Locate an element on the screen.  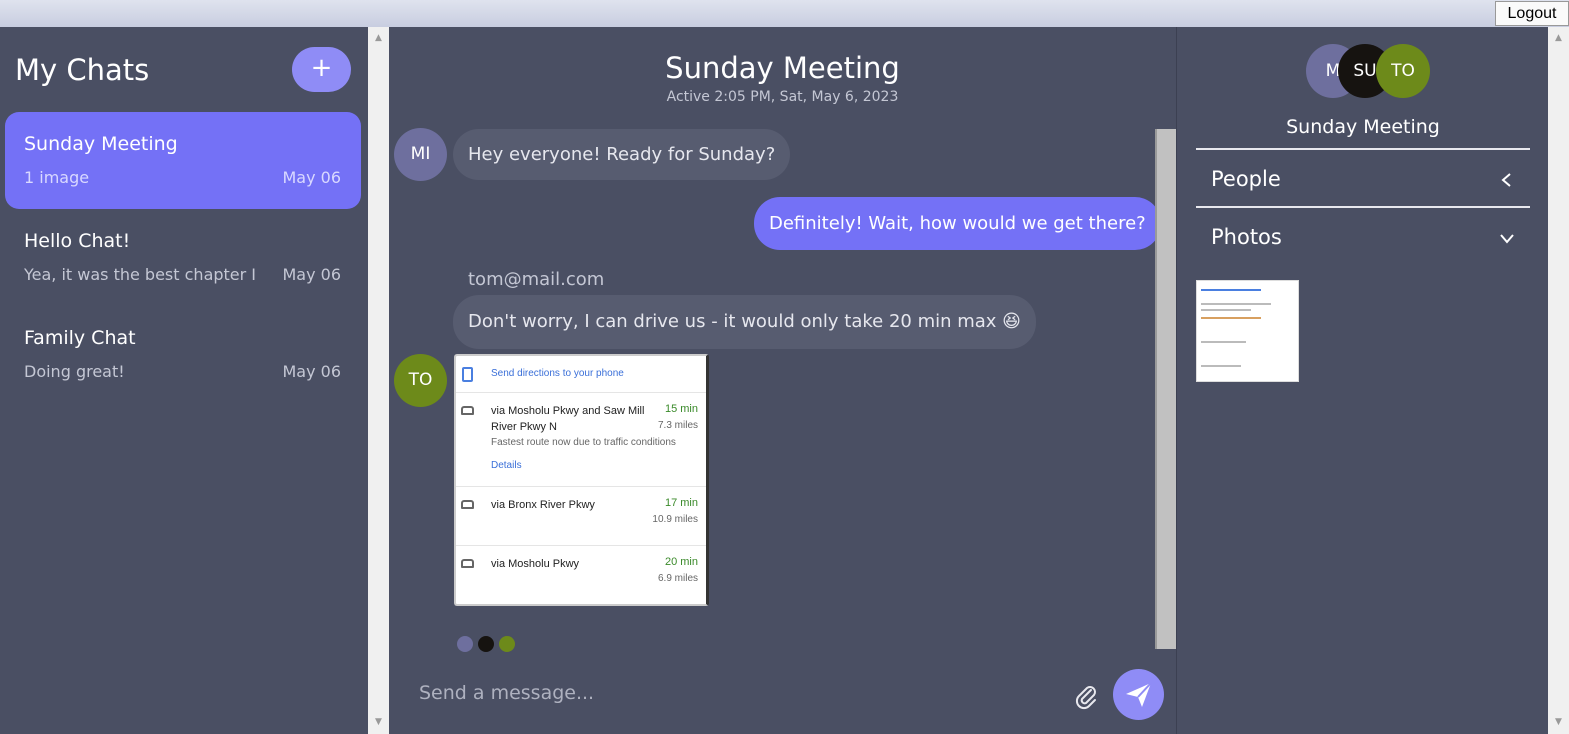
chat-item-sunday-meeting: Sunday Meeting 1 image May 06 is located at coordinates (183, 160).